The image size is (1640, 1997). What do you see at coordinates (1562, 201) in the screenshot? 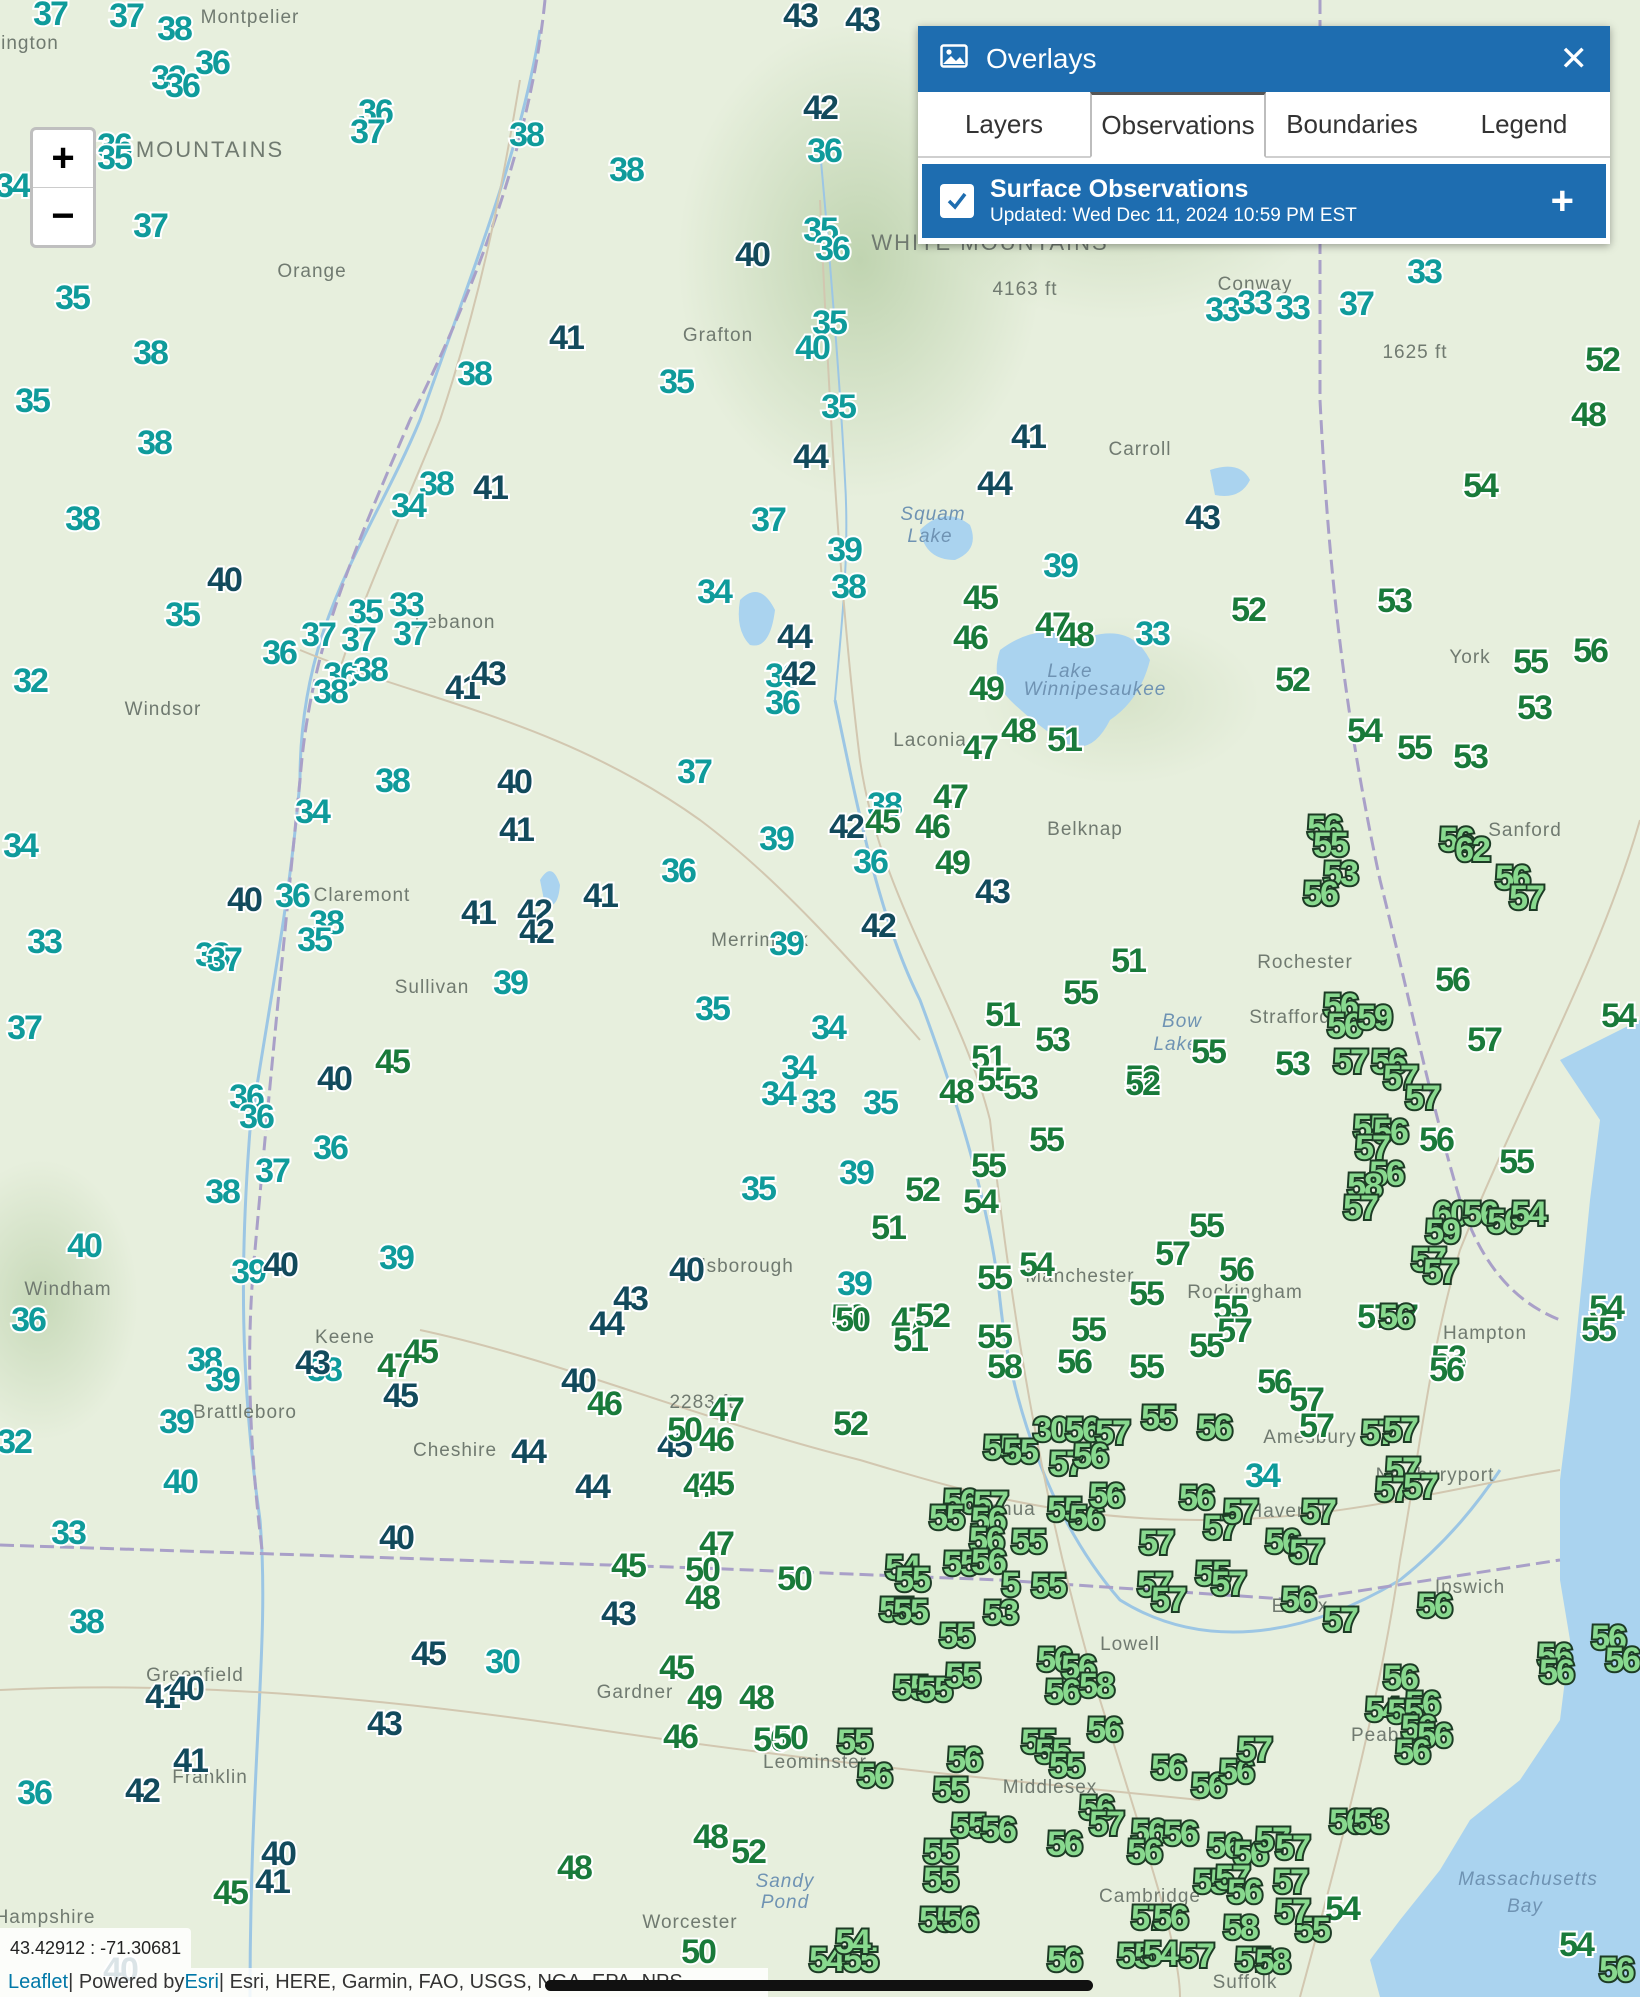
I see `expand-icon: +` at bounding box center [1562, 201].